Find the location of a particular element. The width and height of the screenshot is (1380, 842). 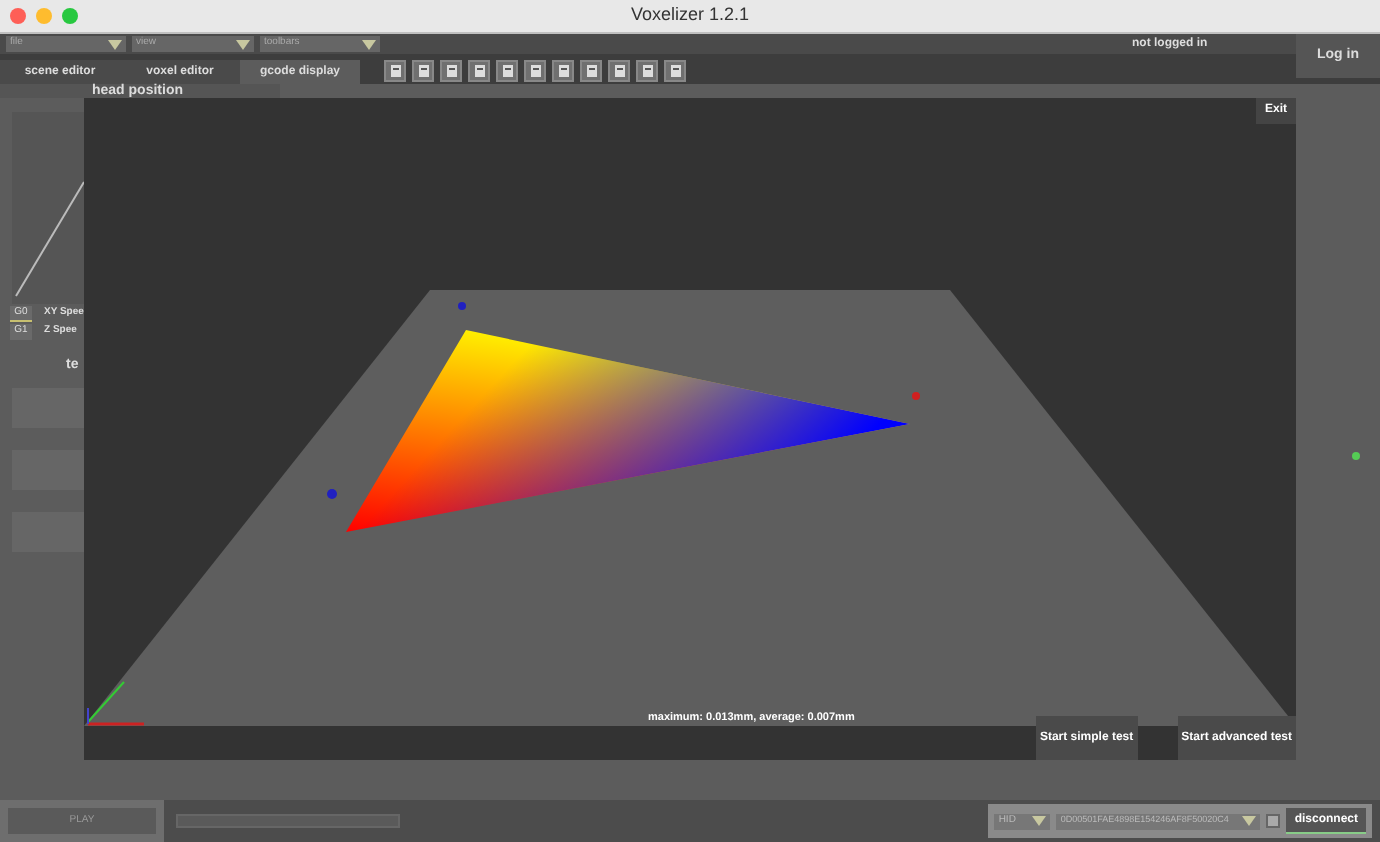

save-icon is located at coordinates (1273, 821).